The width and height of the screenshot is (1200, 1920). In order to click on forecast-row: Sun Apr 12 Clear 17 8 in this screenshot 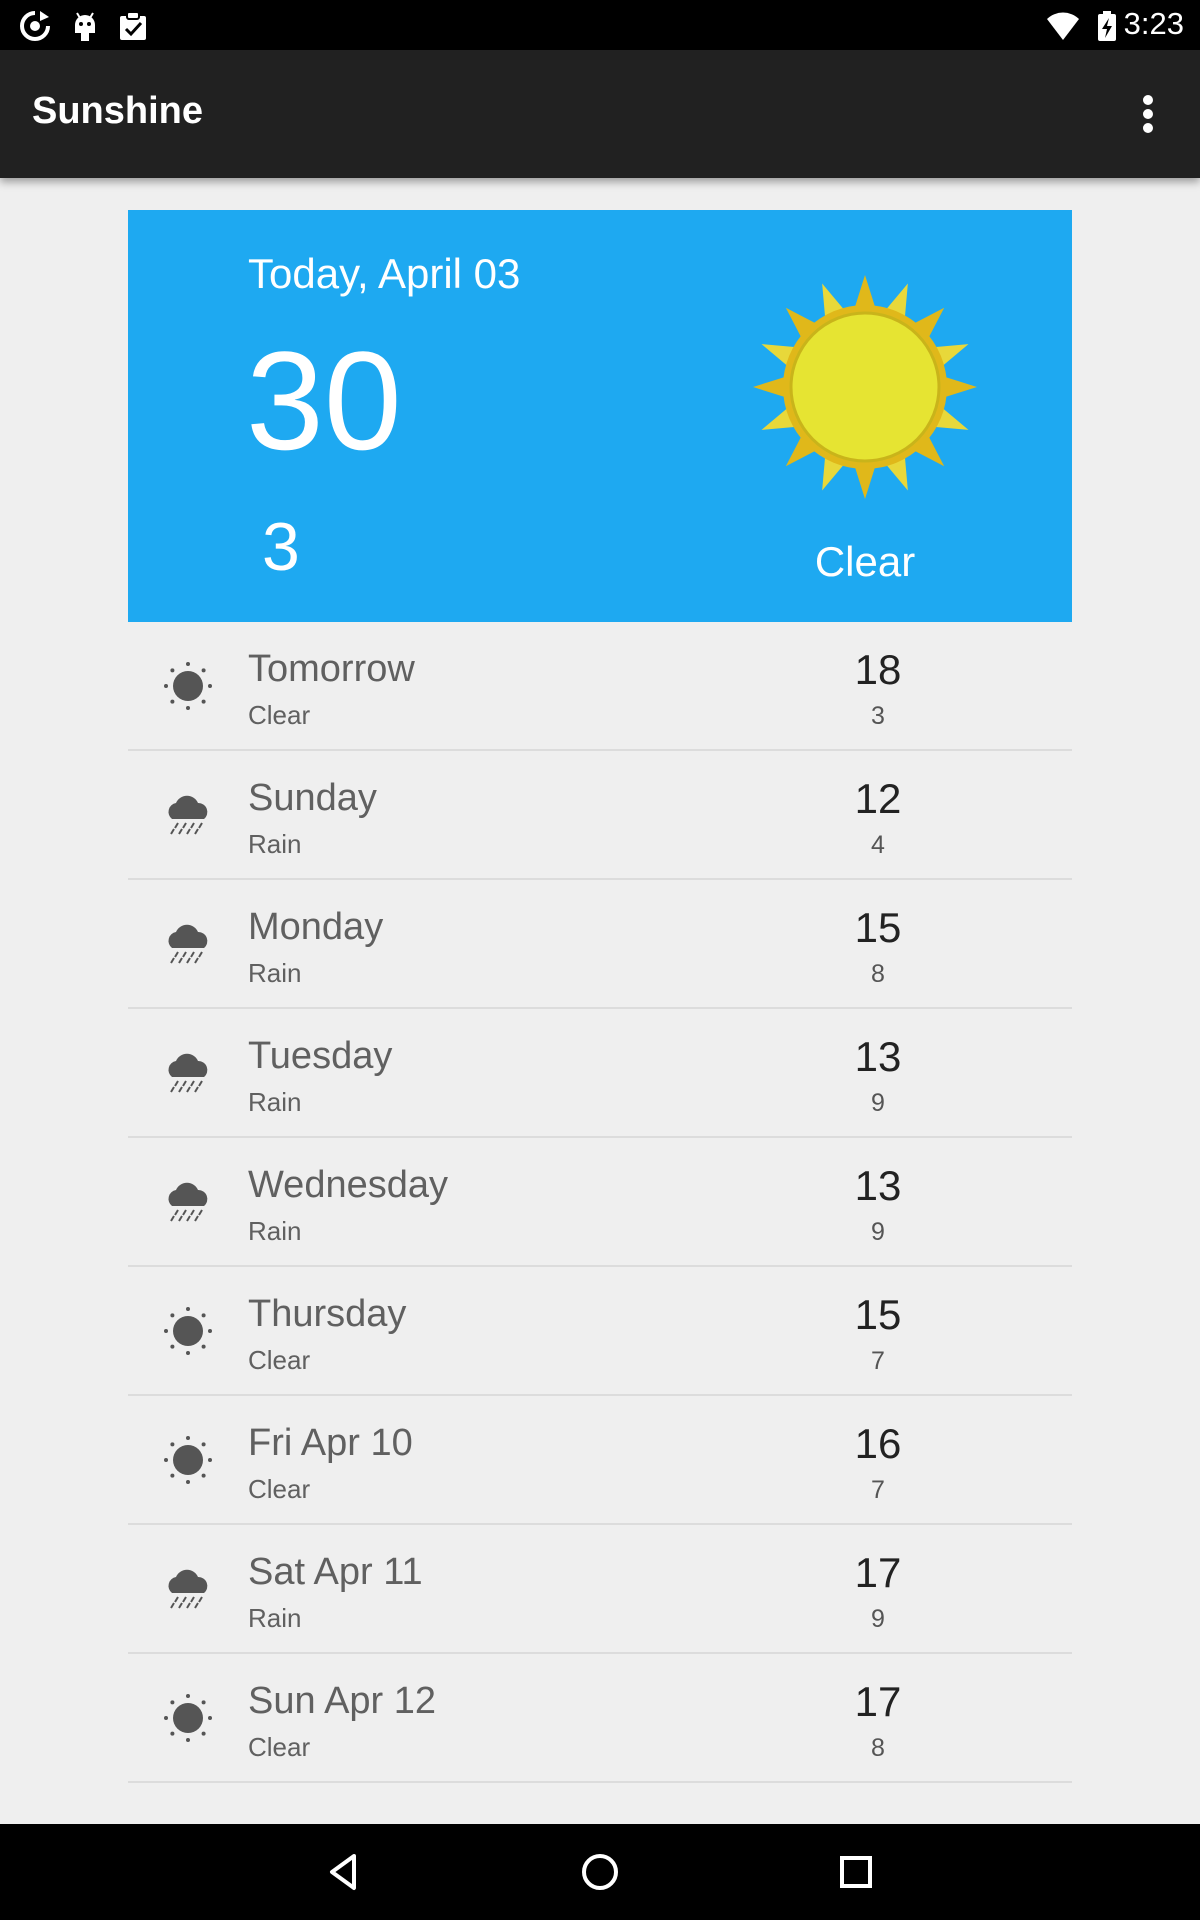, I will do `click(600, 1718)`.